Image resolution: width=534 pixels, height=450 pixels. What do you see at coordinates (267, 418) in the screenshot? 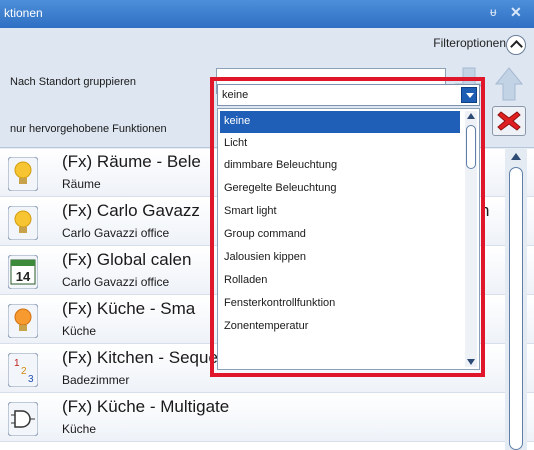
I see `list-item: (Fx) Küche - Multigate Küche` at bounding box center [267, 418].